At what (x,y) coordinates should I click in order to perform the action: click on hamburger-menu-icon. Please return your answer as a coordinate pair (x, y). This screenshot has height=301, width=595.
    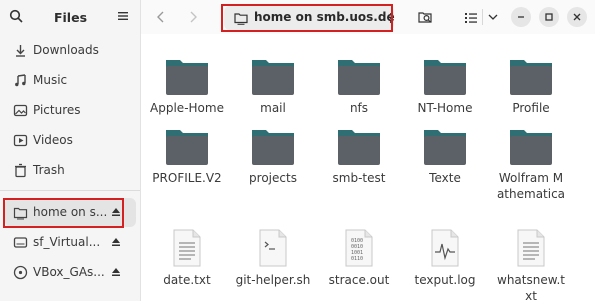
    Looking at the image, I should click on (123, 16).